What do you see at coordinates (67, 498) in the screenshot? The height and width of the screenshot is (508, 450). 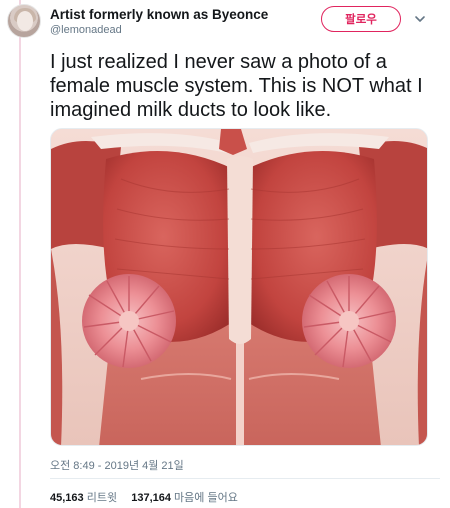 I see `retweet-count: 45,163` at bounding box center [67, 498].